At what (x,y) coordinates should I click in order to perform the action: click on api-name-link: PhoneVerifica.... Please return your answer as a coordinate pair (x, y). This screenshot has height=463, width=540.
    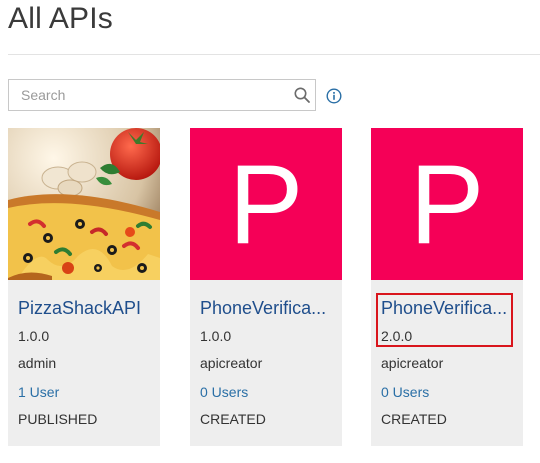
    Looking at the image, I should click on (267, 308).